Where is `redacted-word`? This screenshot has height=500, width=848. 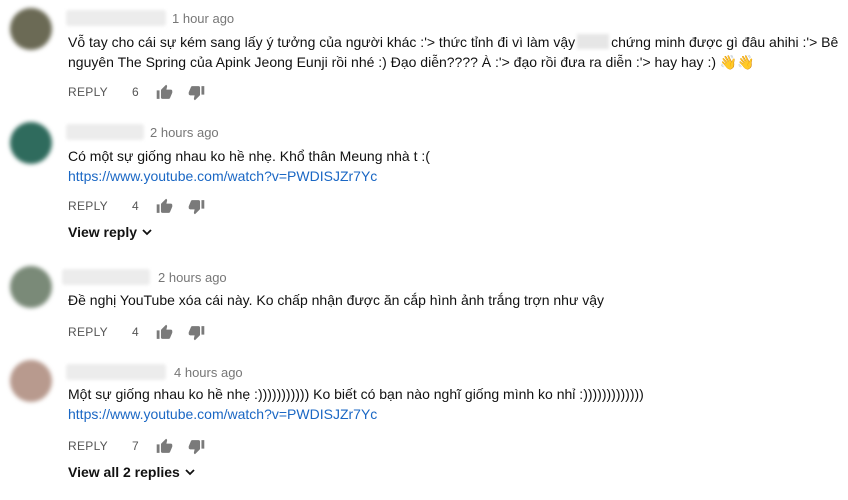
redacted-word is located at coordinates (593, 41).